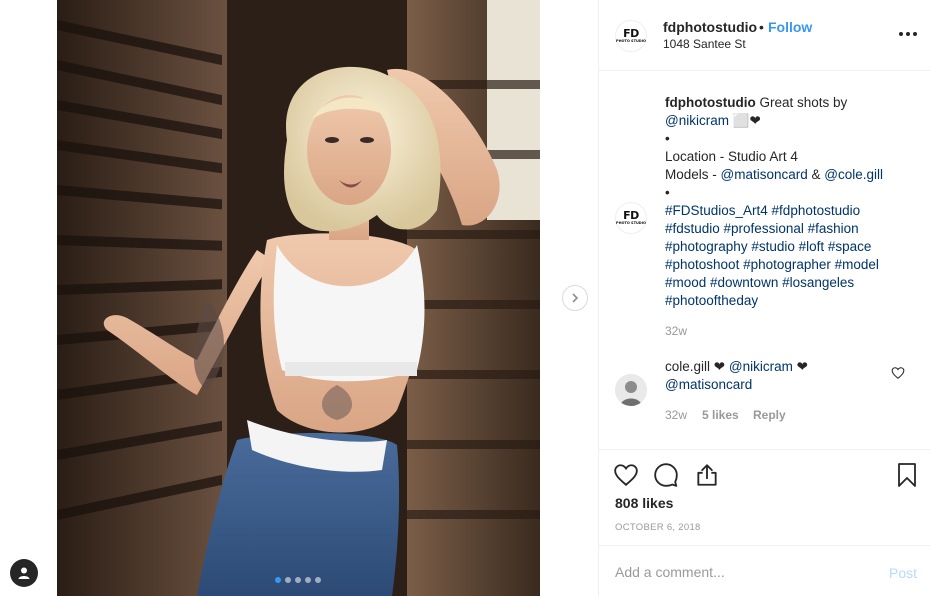  Describe the element at coordinates (704, 44) in the screenshot. I see `location-link: 1048 Santee St` at that location.